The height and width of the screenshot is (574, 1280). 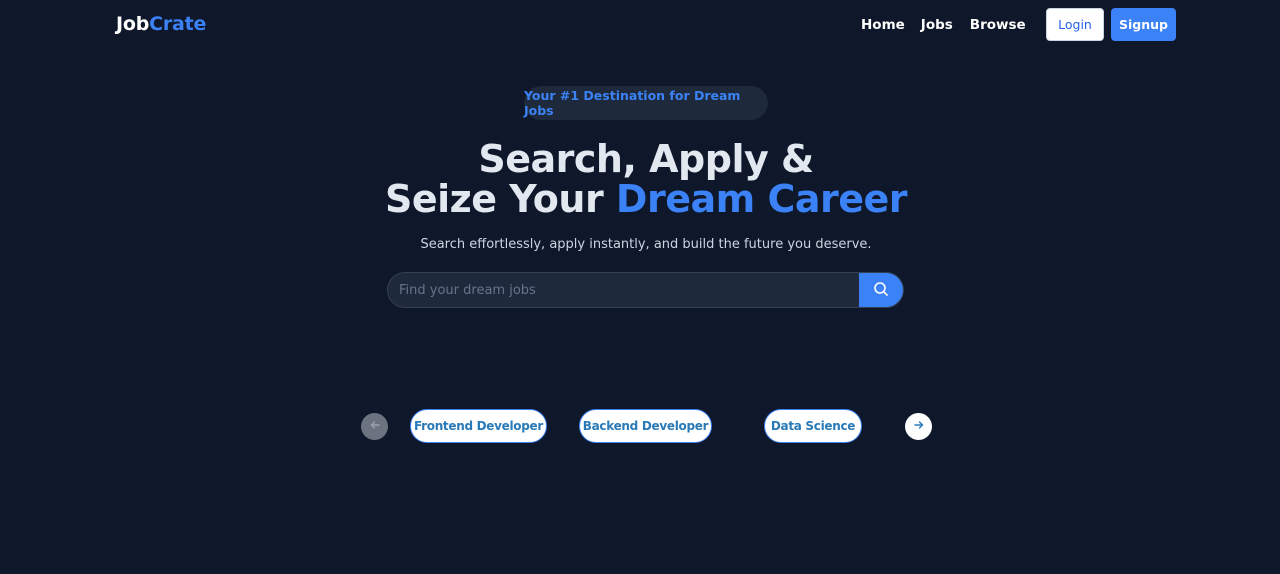 I want to click on hero-title-accent: Dream Career, so click(x=761, y=199).